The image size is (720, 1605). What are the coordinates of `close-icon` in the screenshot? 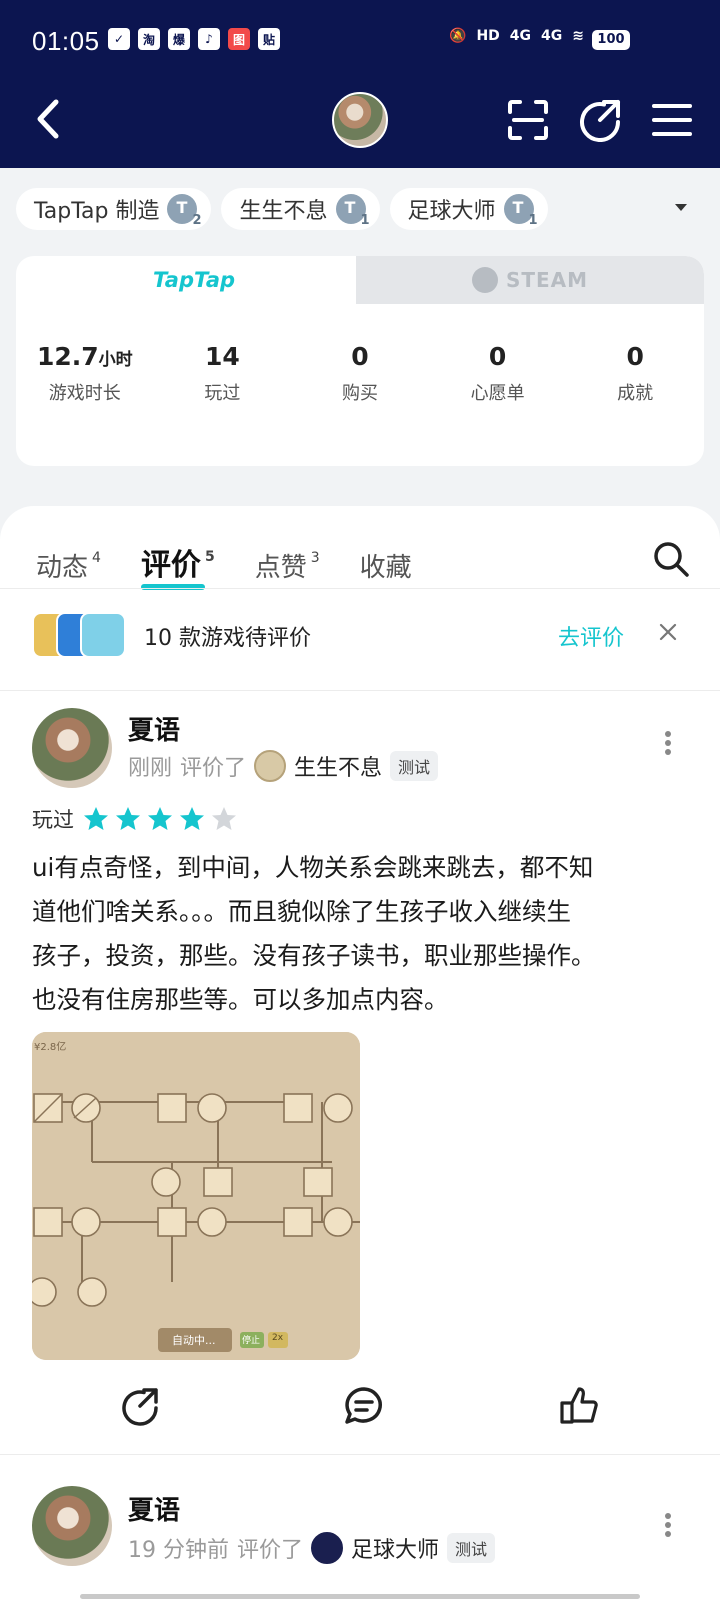 It's located at (668, 632).